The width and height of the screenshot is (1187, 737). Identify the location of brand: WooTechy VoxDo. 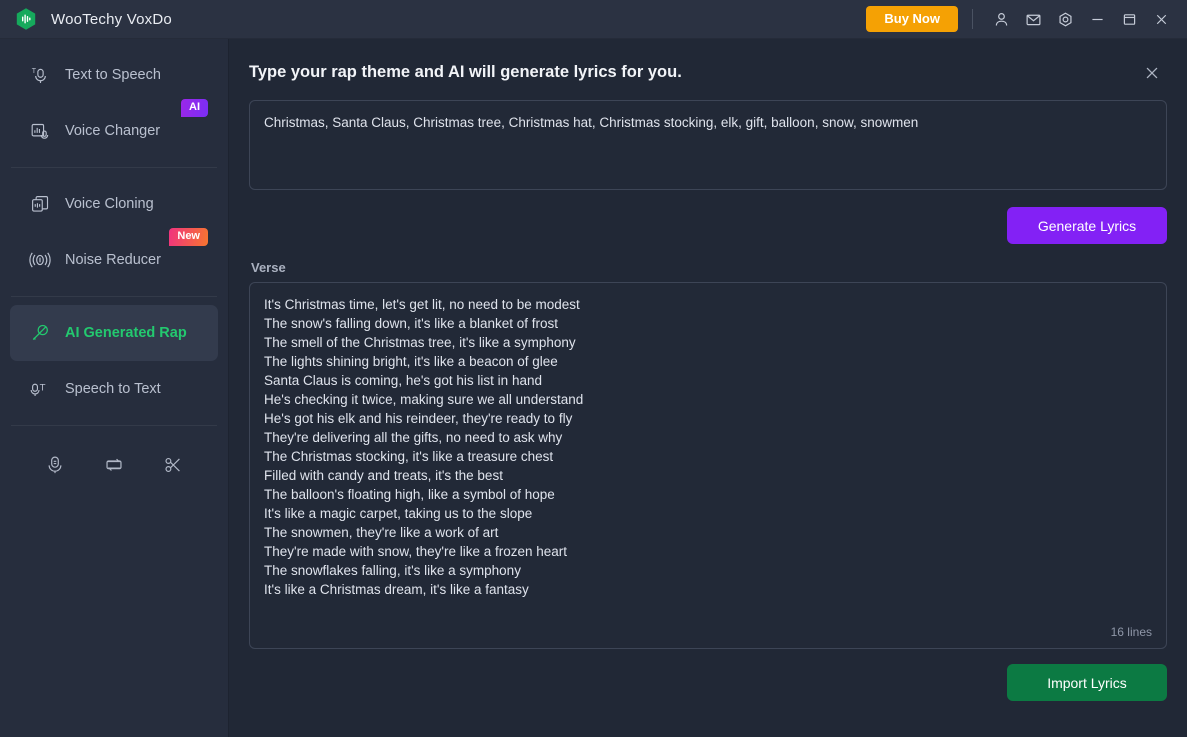
(93, 19).